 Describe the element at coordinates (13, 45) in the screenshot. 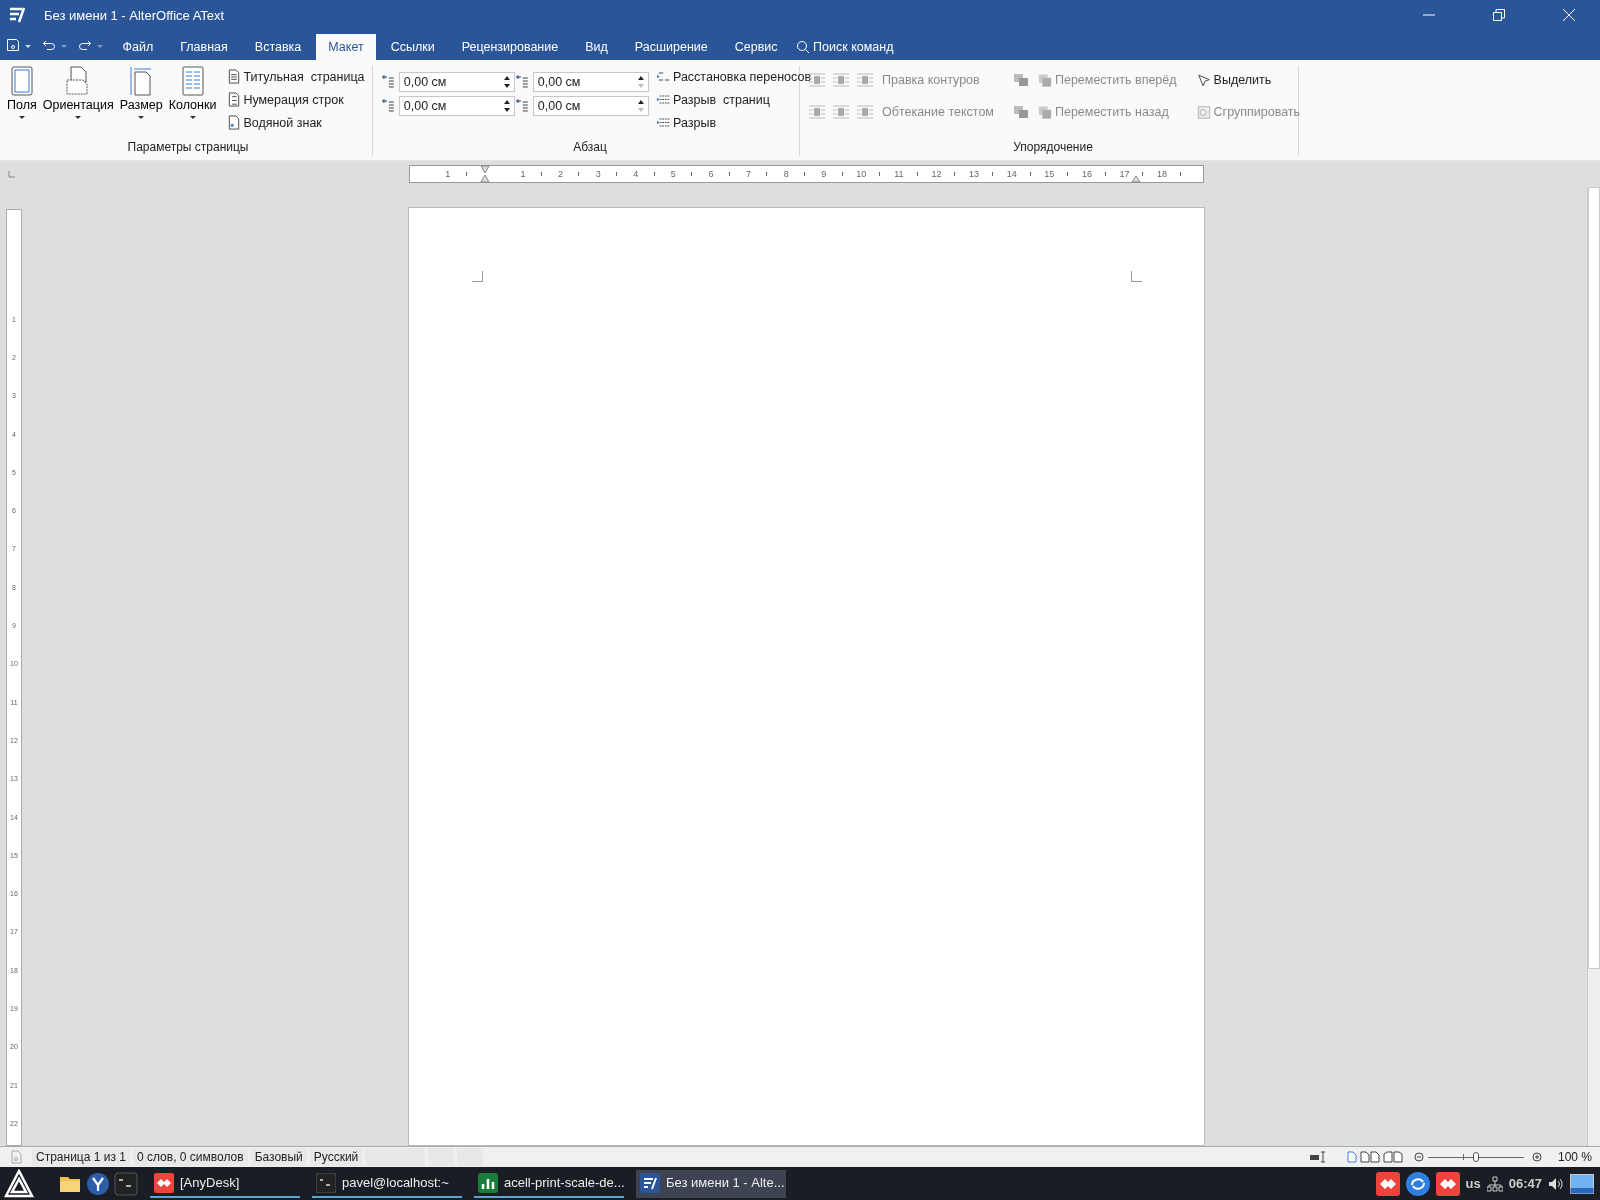

I see `save-icon` at that location.